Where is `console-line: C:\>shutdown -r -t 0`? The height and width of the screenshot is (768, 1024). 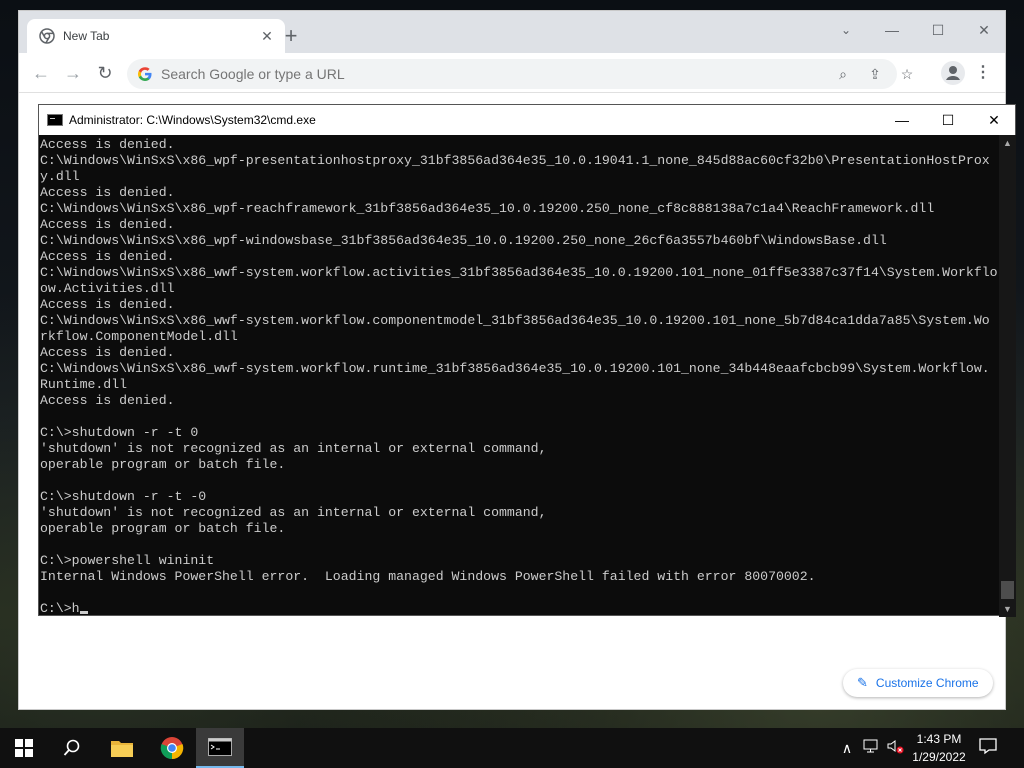
console-line: C:\>shutdown -r -t 0 is located at coordinates (119, 432).